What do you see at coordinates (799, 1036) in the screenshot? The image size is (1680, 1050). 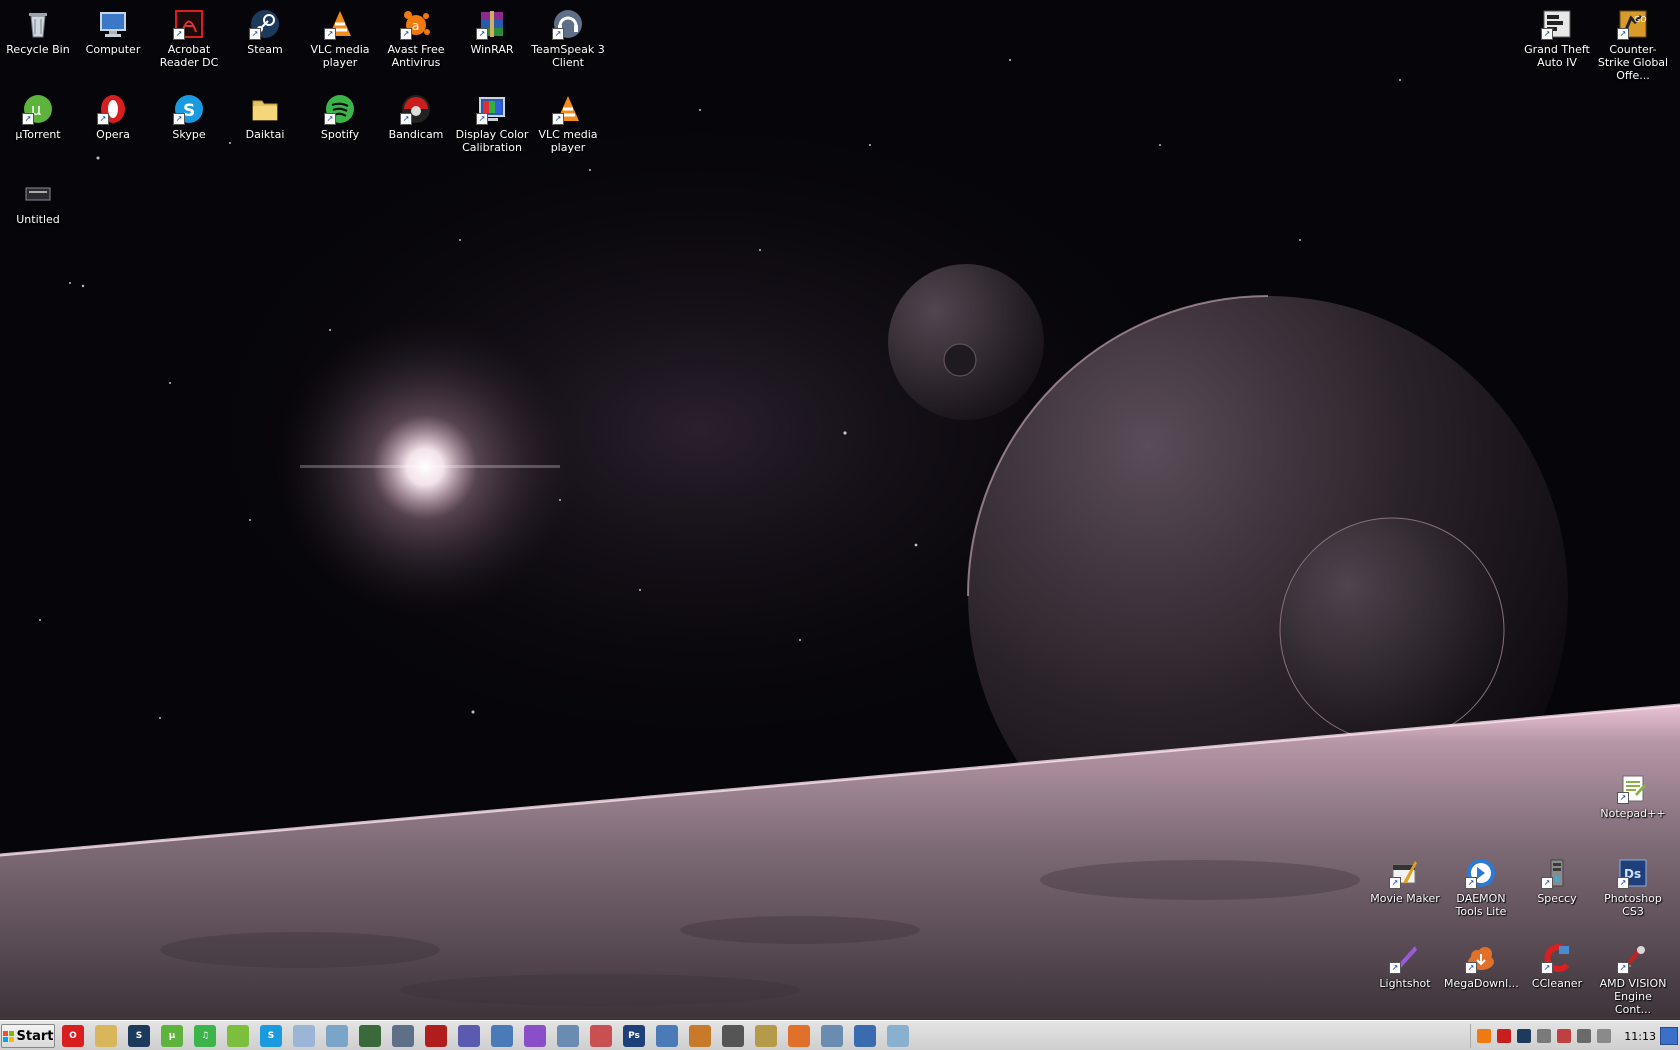 I see `megadownloader-icon` at bounding box center [799, 1036].